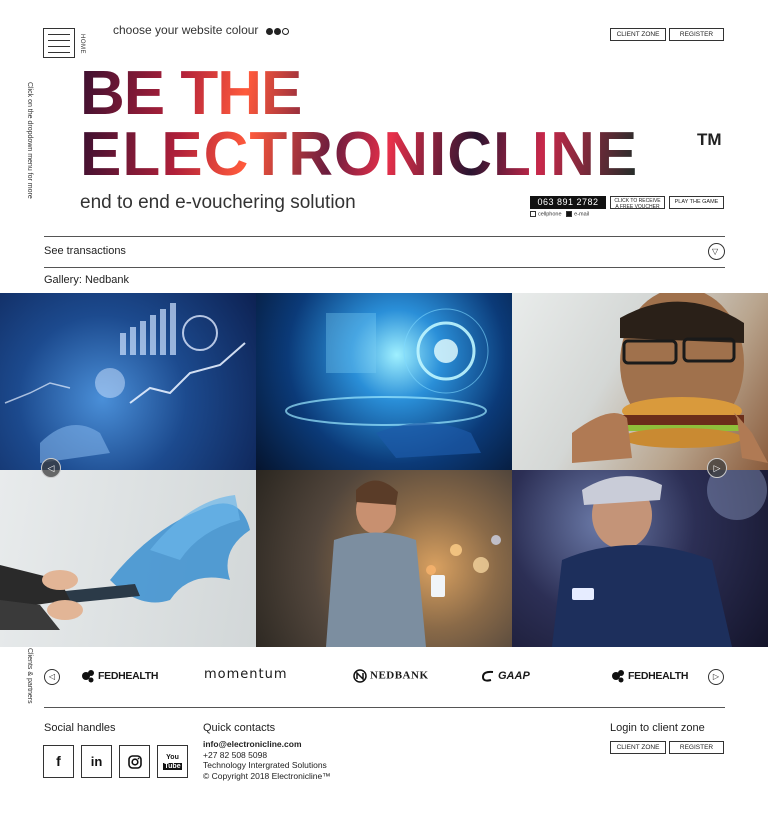 The image size is (768, 813). Describe the element at coordinates (85, 251) in the screenshot. I see `see-transactions-label: See transactions` at that location.